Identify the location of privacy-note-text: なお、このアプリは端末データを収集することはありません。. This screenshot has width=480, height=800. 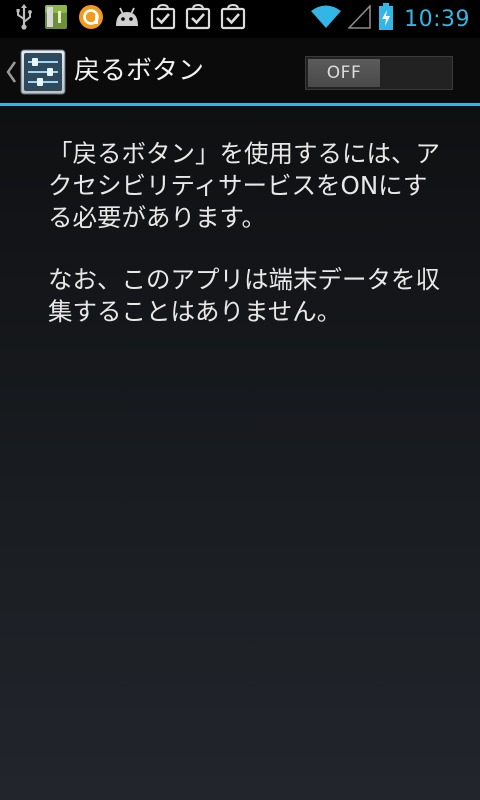
(244, 295).